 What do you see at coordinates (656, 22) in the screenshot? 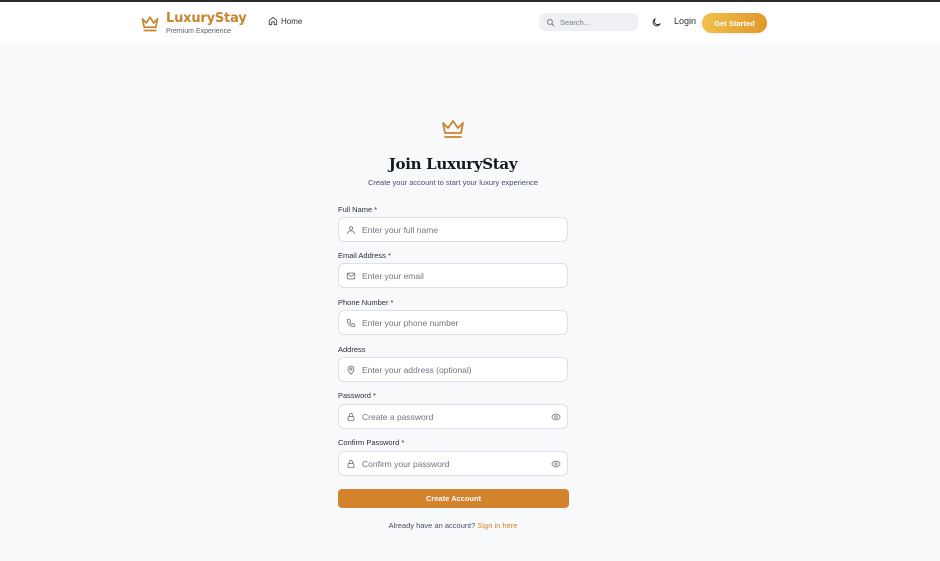
I see `moon-icon` at bounding box center [656, 22].